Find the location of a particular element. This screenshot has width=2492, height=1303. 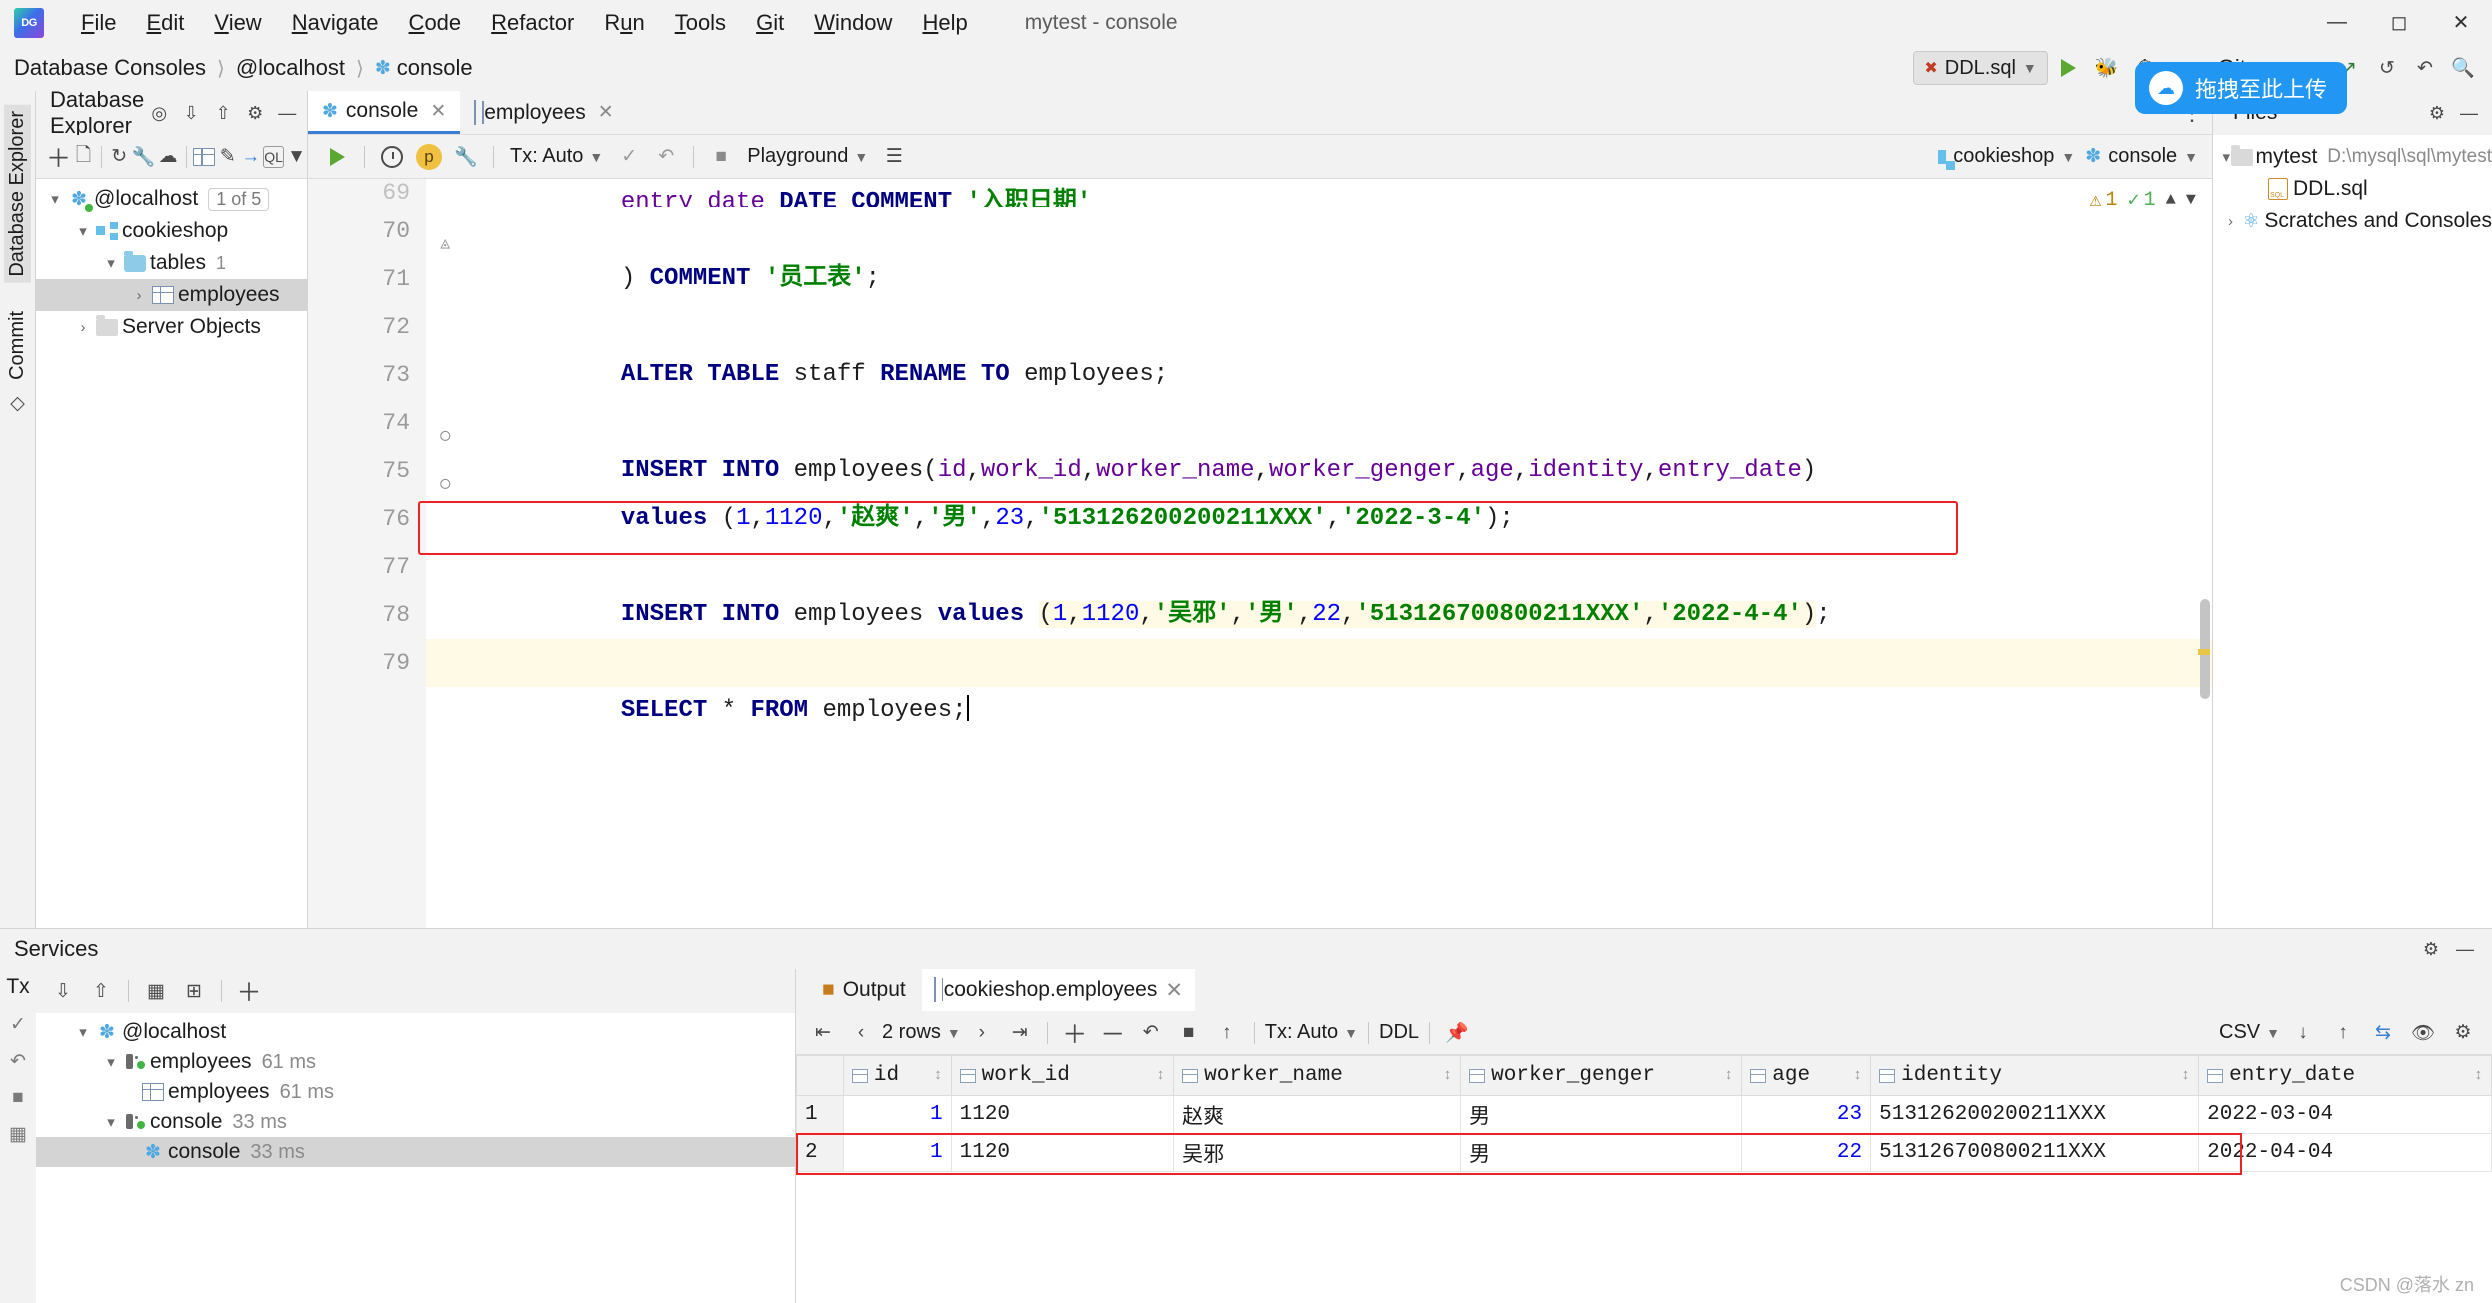

refresh-icon: ↻ is located at coordinates (119, 157).